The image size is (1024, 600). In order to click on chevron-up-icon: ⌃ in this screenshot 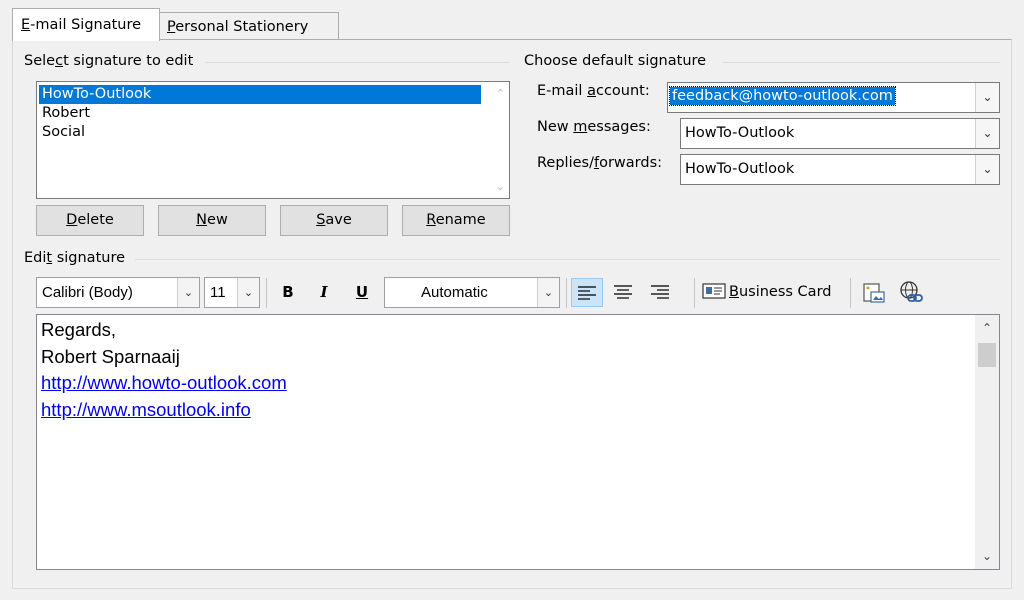, I will do `click(987, 328)`.